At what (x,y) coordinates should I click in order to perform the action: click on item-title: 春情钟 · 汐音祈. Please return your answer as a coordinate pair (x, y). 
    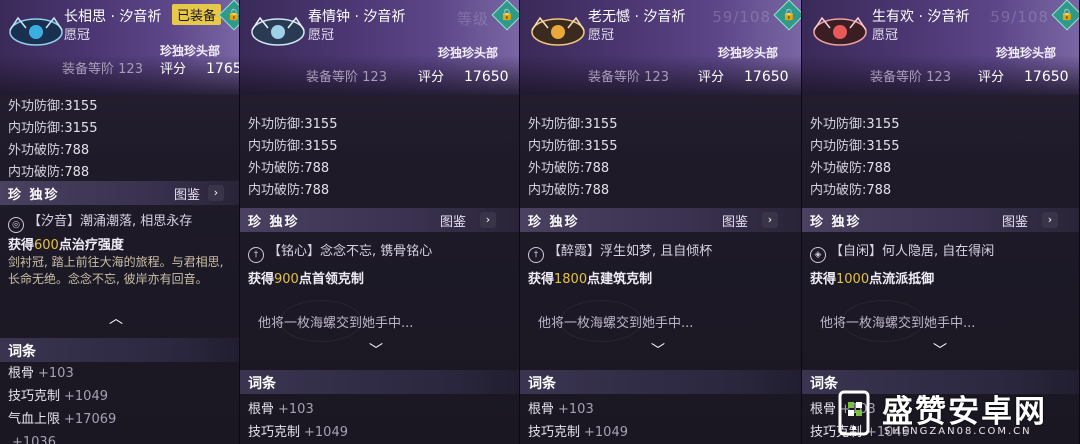
    Looking at the image, I should click on (357, 17).